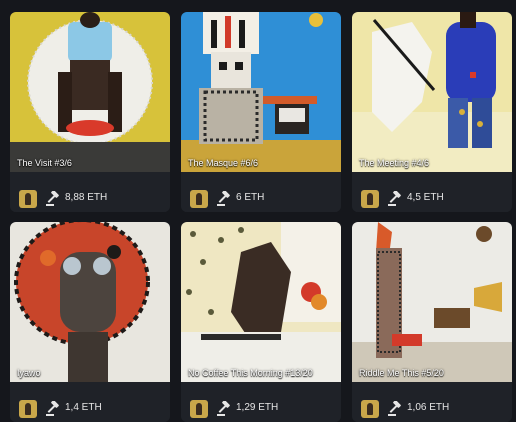 This screenshot has height=422, width=516. I want to click on nft-card-the-masque: The Masque #6/6 6 ETH, so click(261, 112).